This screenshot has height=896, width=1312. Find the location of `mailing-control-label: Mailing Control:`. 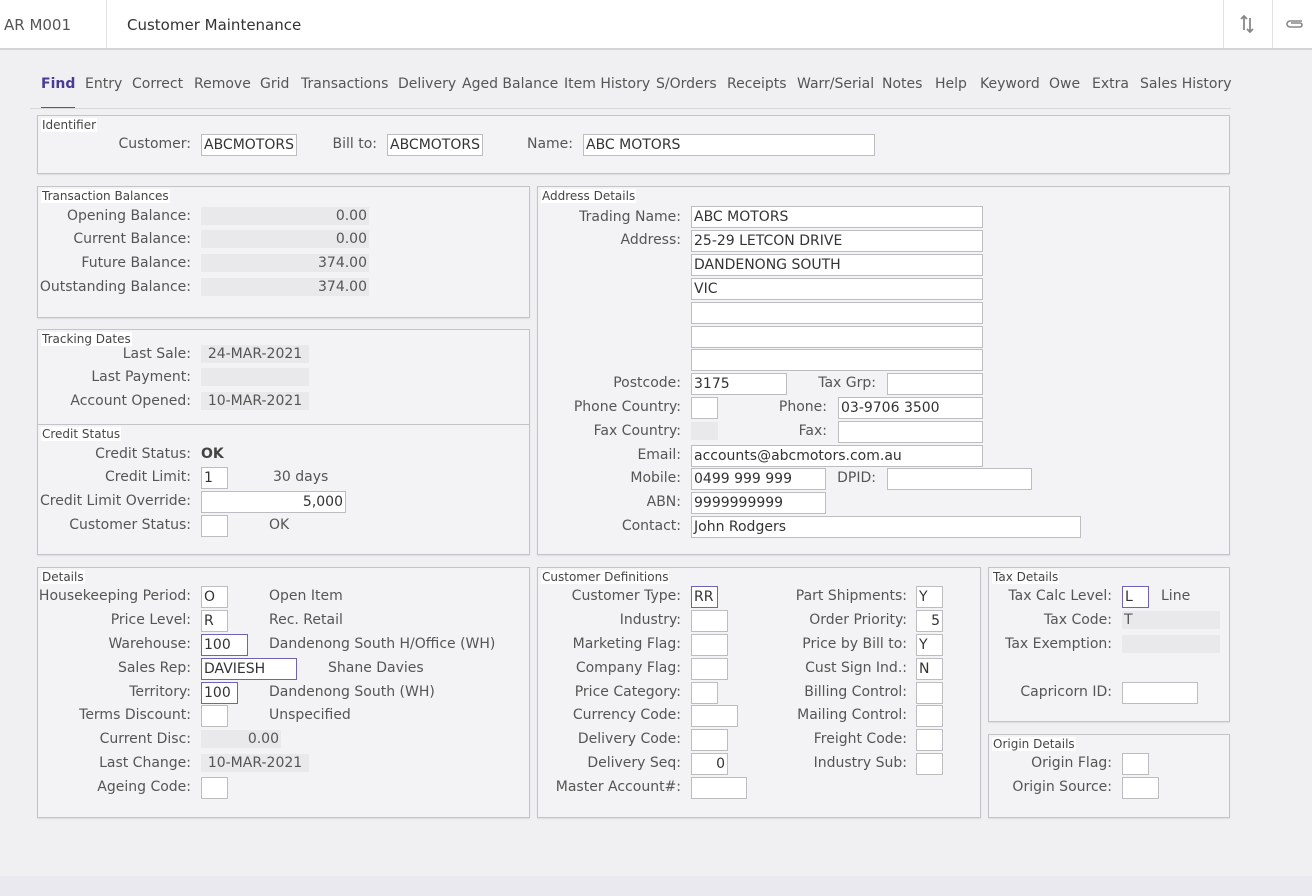

mailing-control-label: Mailing Control: is located at coordinates (852, 715).